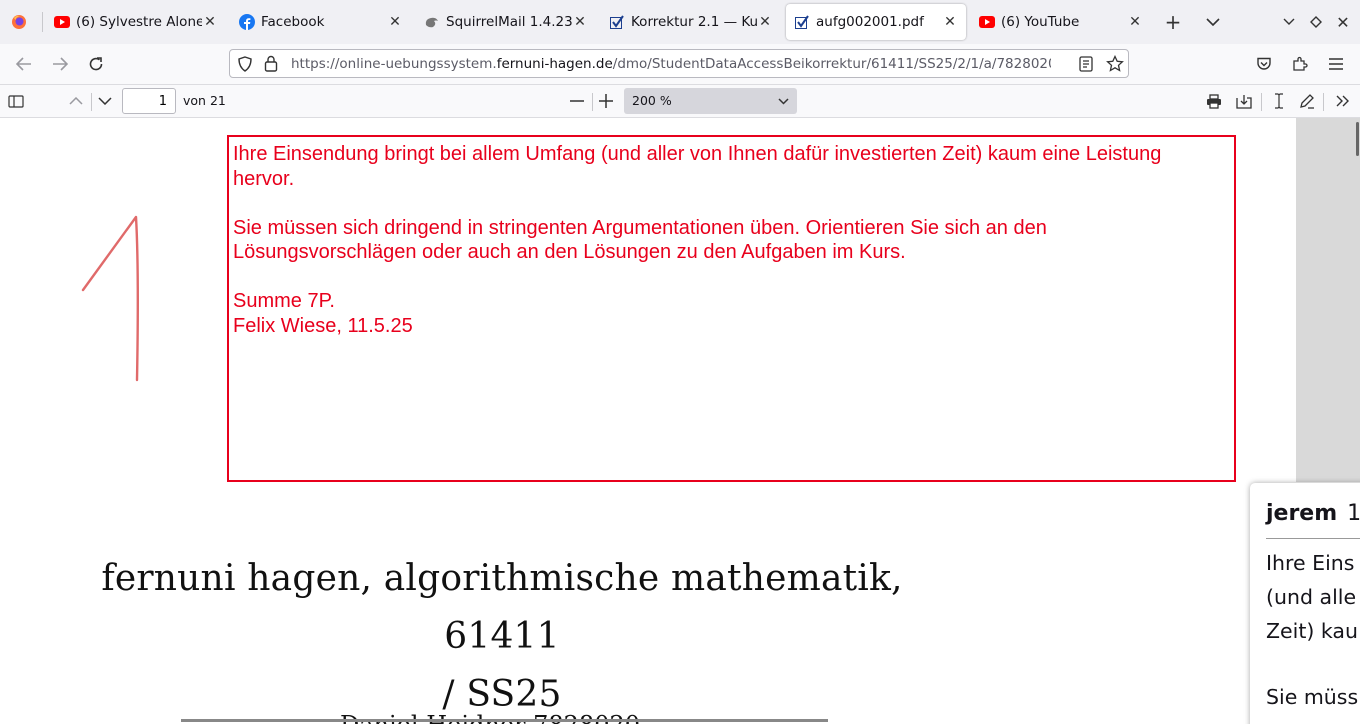 The height and width of the screenshot is (724, 1360). Describe the element at coordinates (293, 22) in the screenshot. I see `tab-title: Facebook` at that location.